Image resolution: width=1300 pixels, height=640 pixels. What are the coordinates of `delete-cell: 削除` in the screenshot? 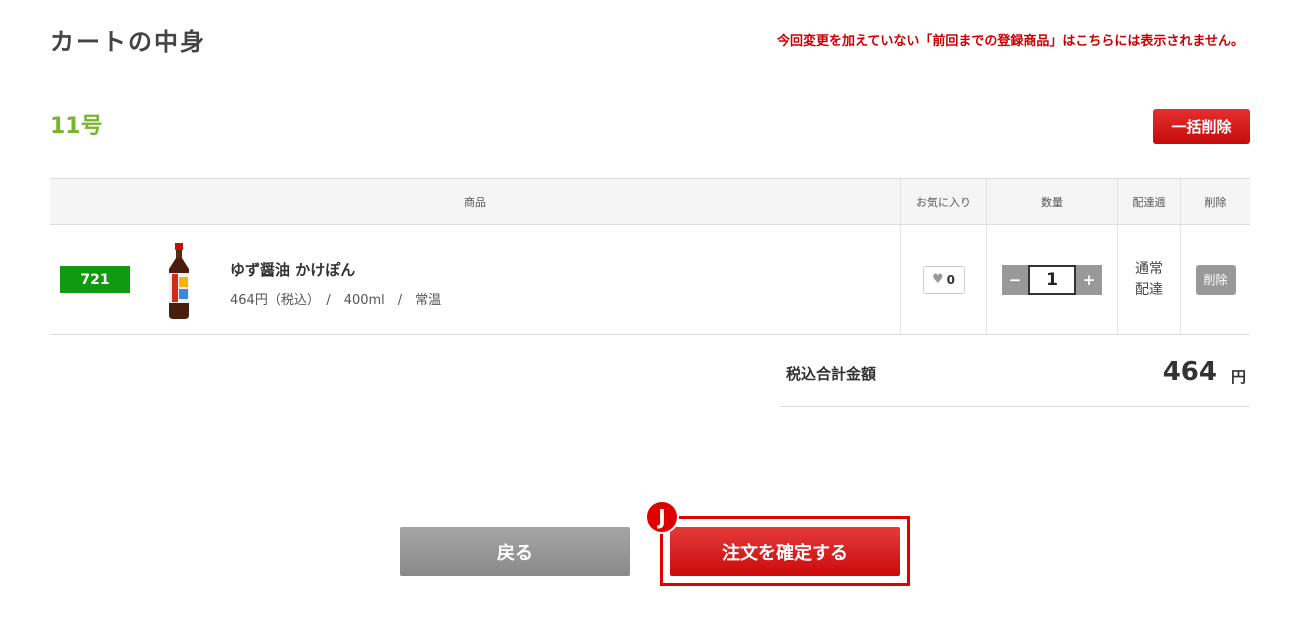 It's located at (1215, 279).